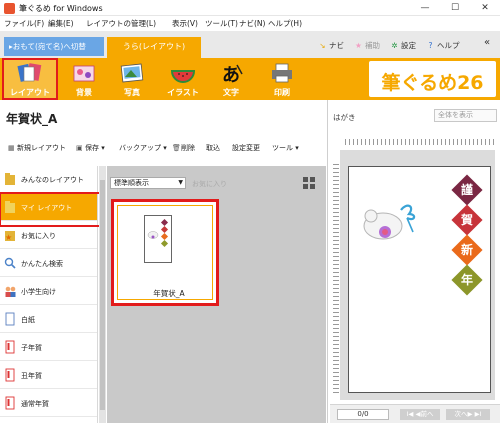  I want to click on settings-label: 設定, so click(408, 45).